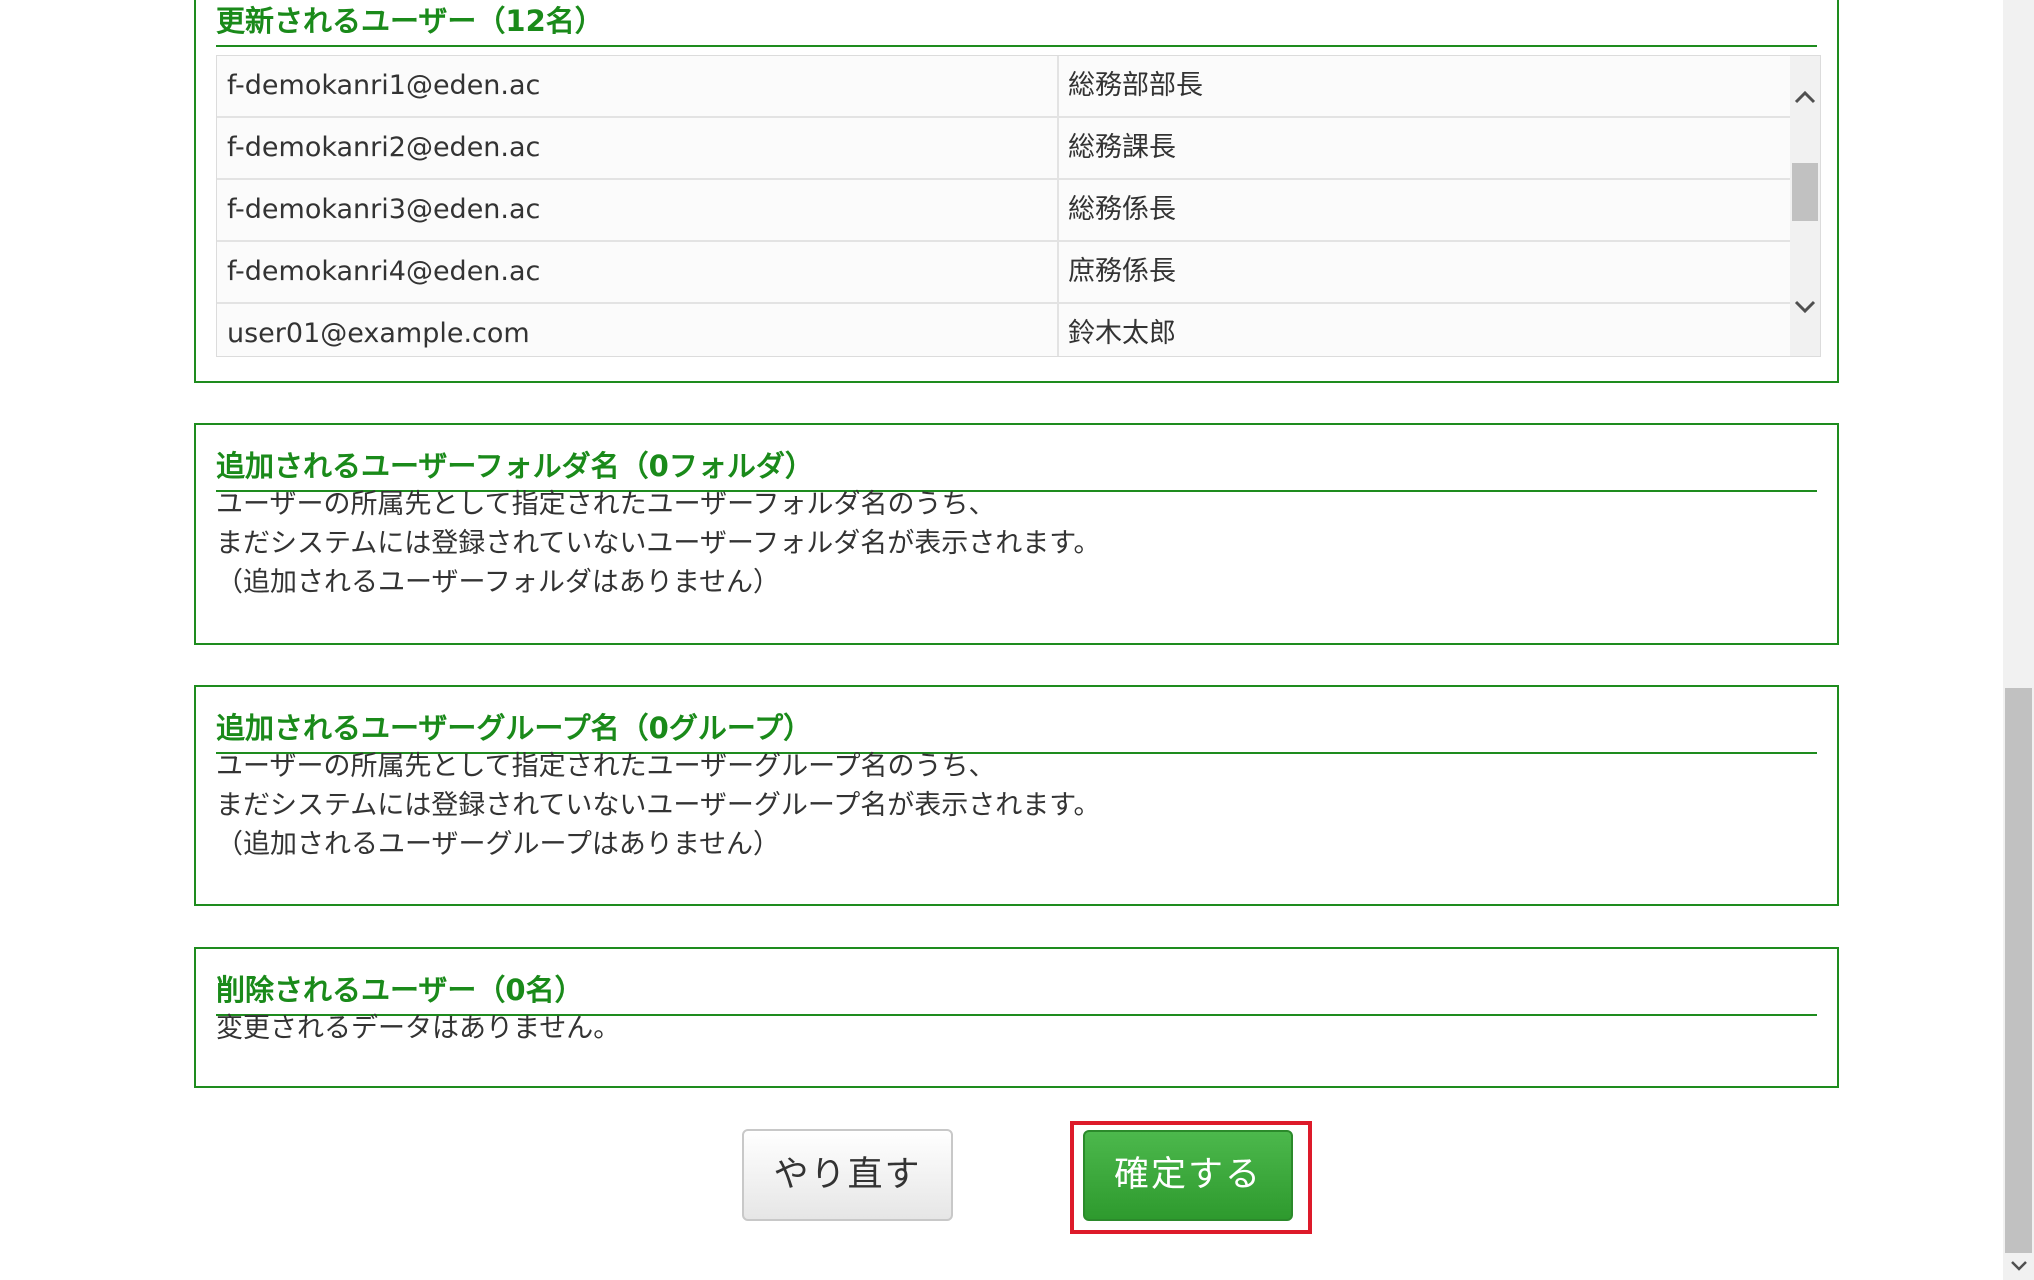 The image size is (2034, 1280). I want to click on page-scrollbar-thumb, so click(2018, 970).